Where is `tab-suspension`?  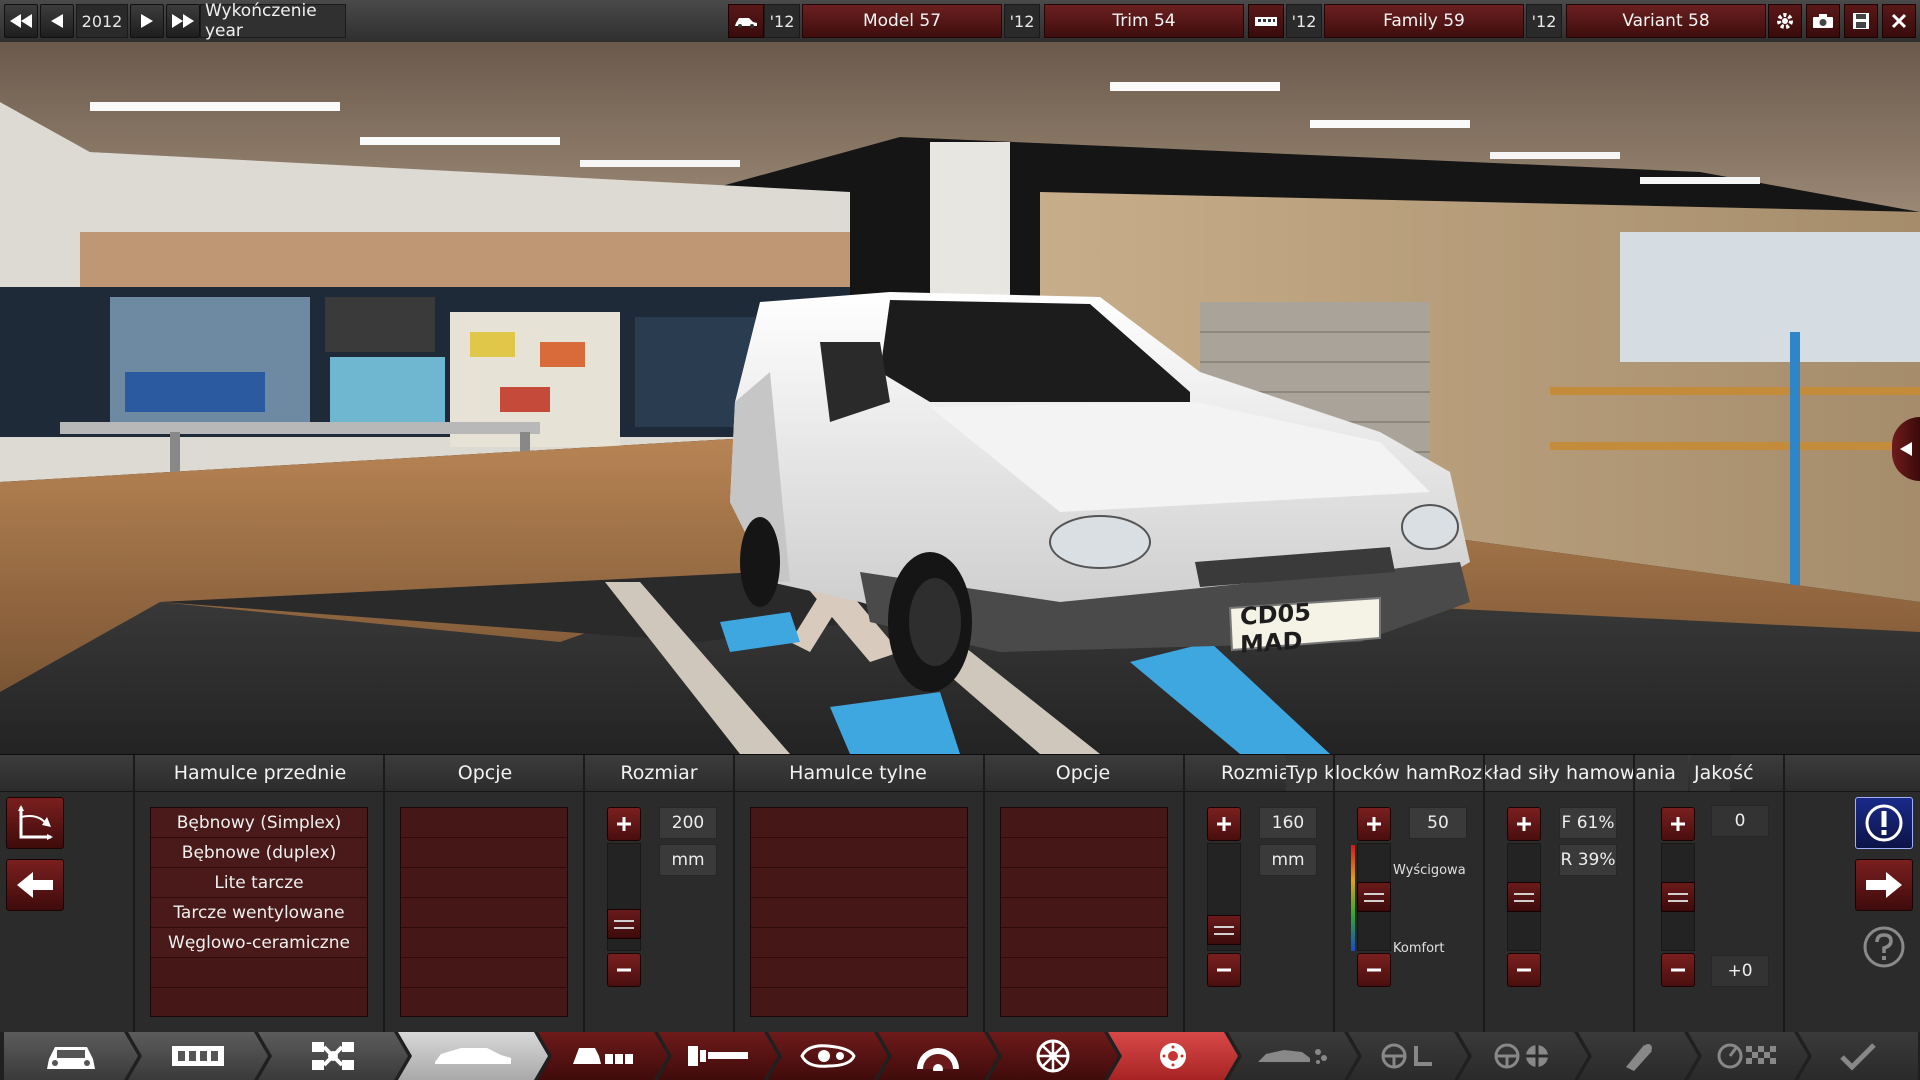
tab-suspension is located at coordinates (718, 1056).